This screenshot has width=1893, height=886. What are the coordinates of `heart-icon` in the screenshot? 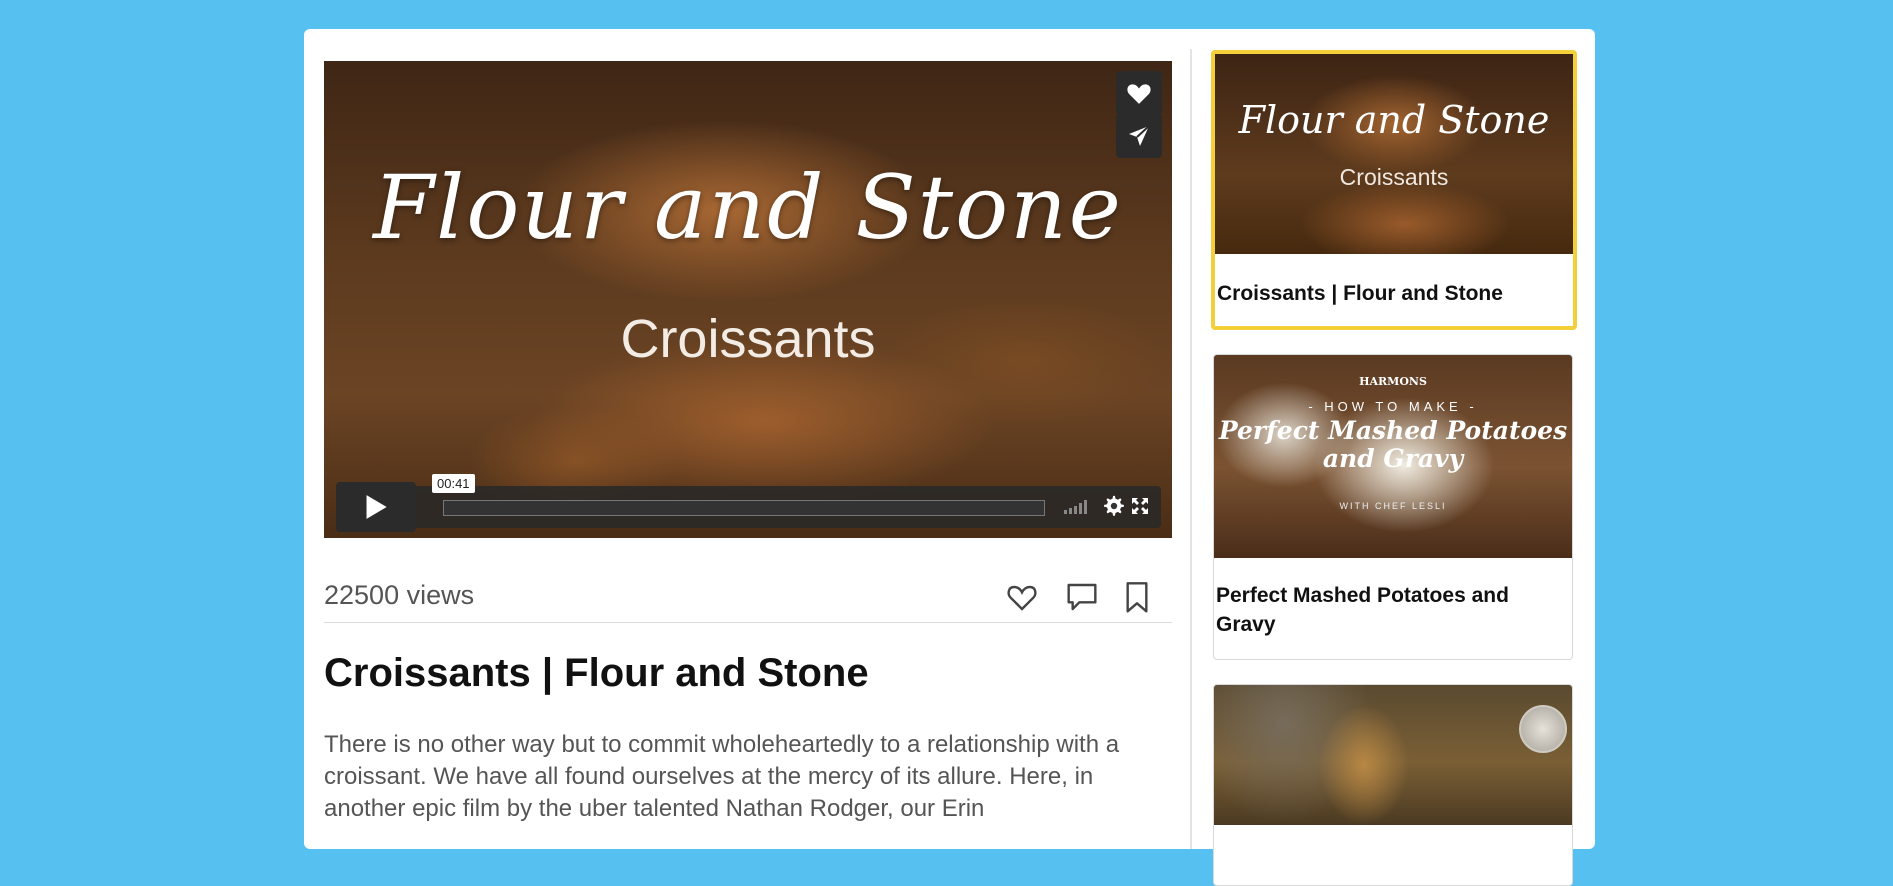 It's located at (1139, 94).